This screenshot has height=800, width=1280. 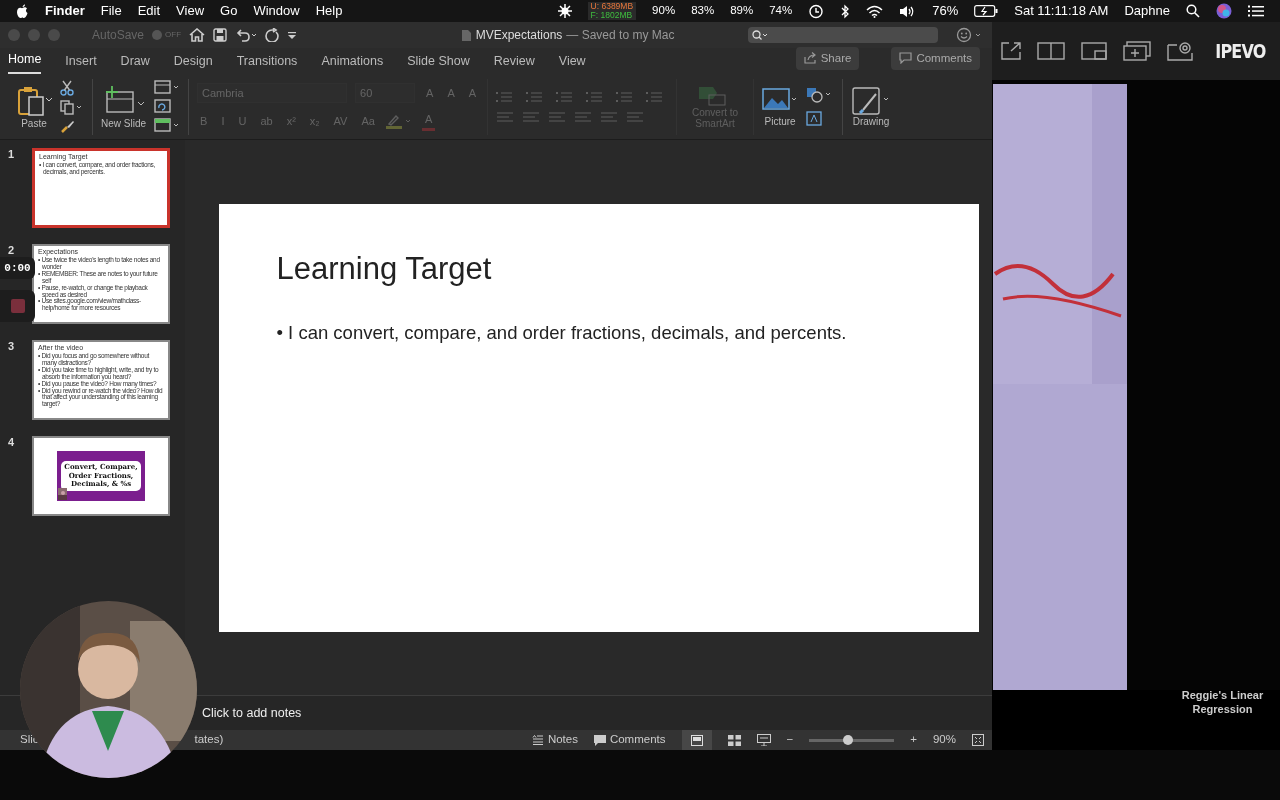 I want to click on ribbon-tab: View, so click(x=572, y=63).